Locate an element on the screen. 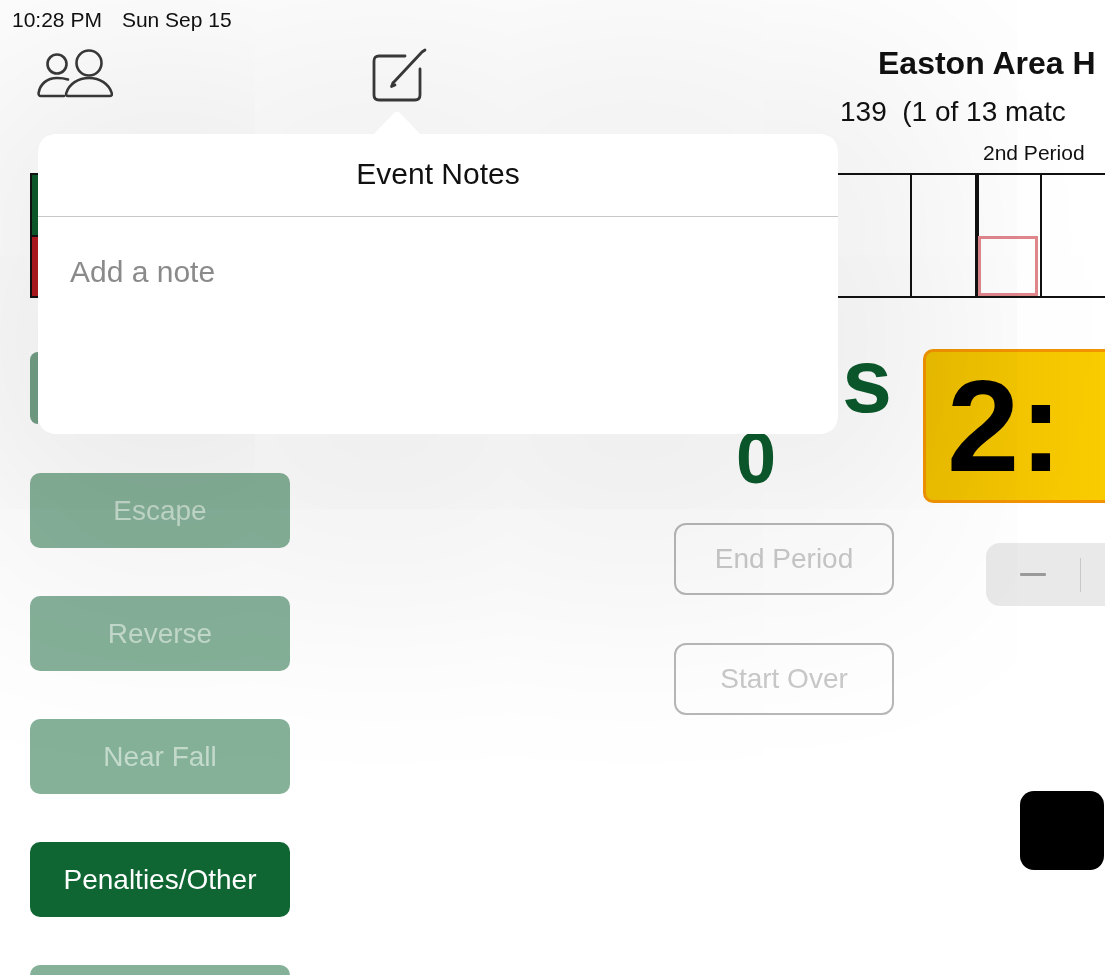 The width and height of the screenshot is (1105, 975). minus-icon is located at coordinates (1033, 574).